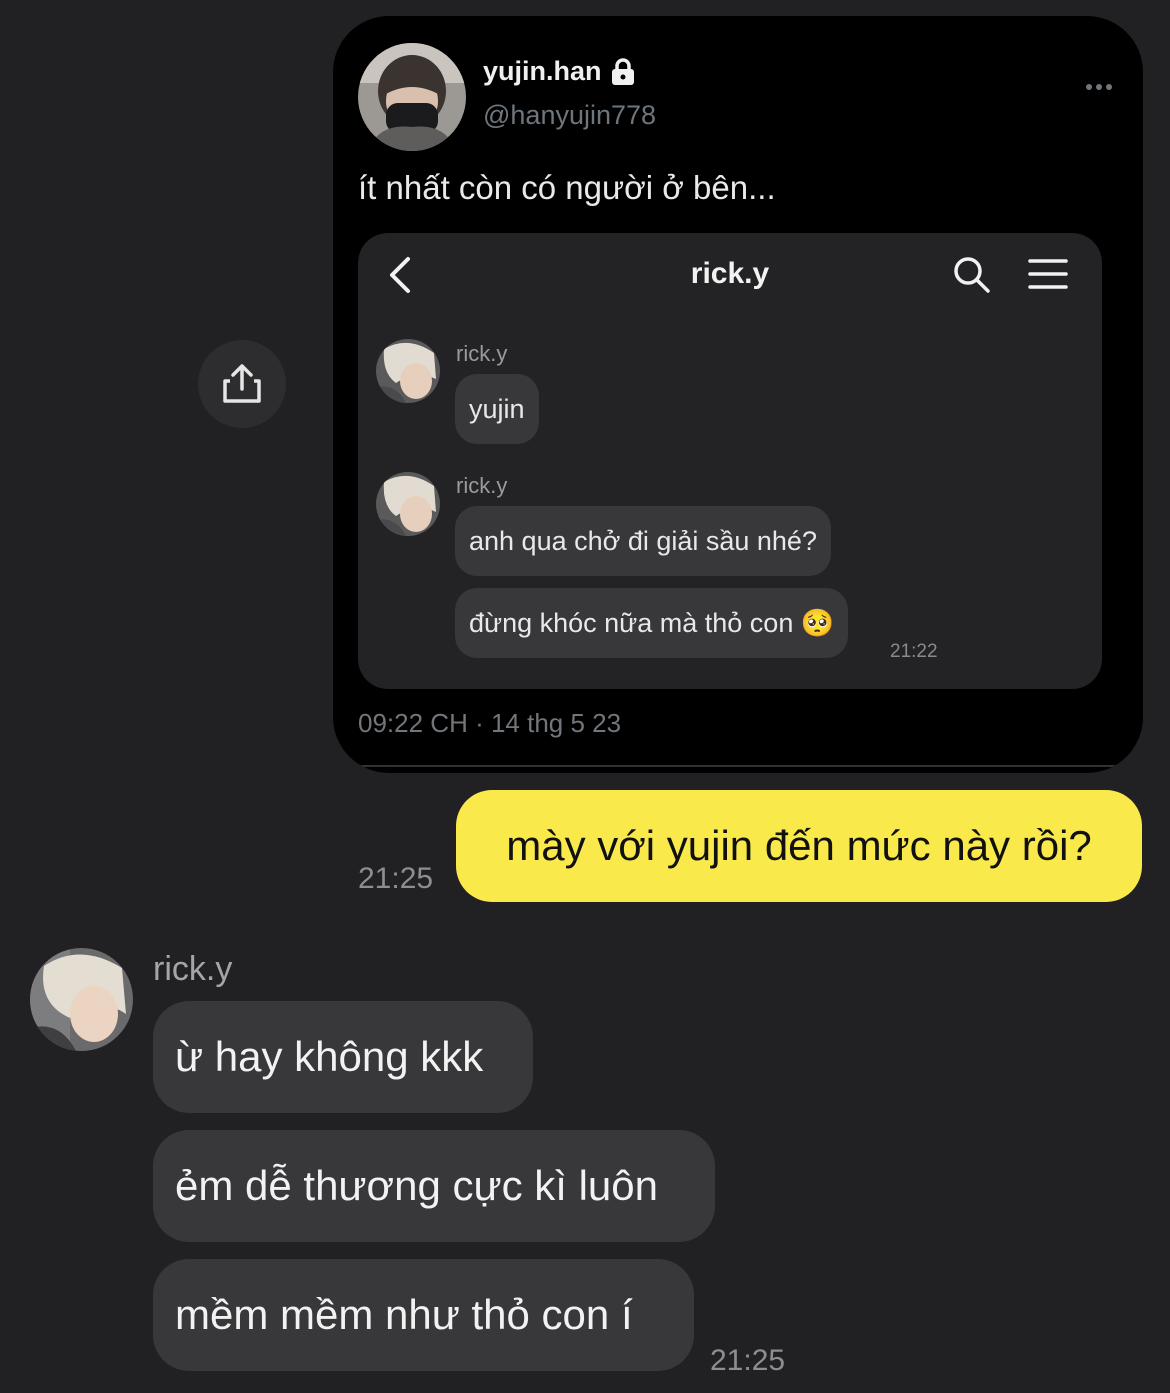 The image size is (1170, 1393). I want to click on incoming-message-bubble: mềm mềm như thỏ con í, so click(423, 1315).